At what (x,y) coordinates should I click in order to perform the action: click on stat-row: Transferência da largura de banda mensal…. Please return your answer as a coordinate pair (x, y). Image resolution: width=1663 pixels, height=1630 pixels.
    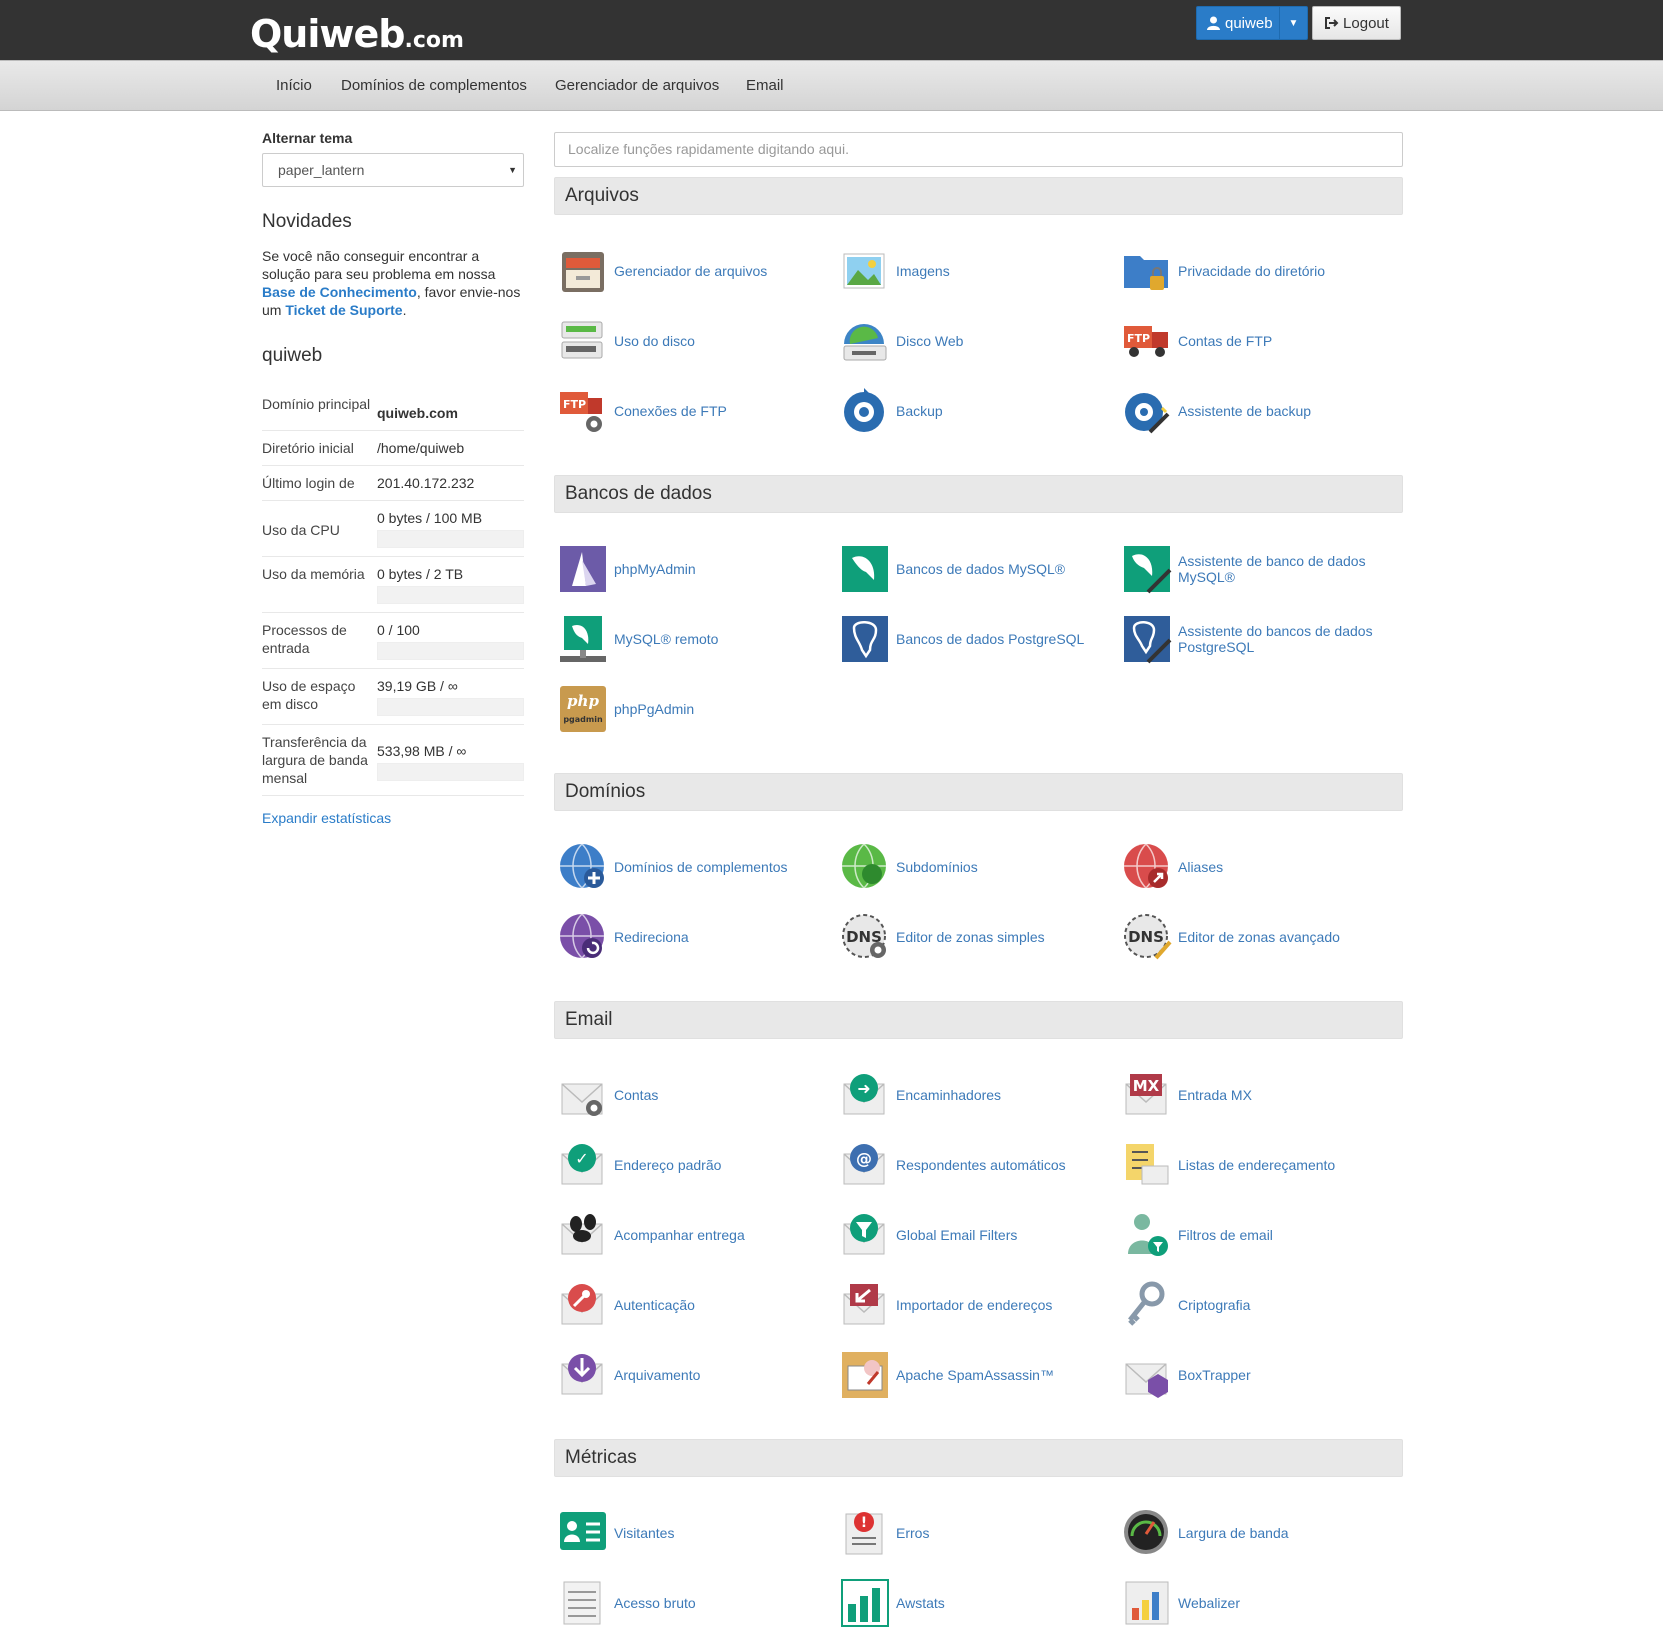
    Looking at the image, I should click on (393, 760).